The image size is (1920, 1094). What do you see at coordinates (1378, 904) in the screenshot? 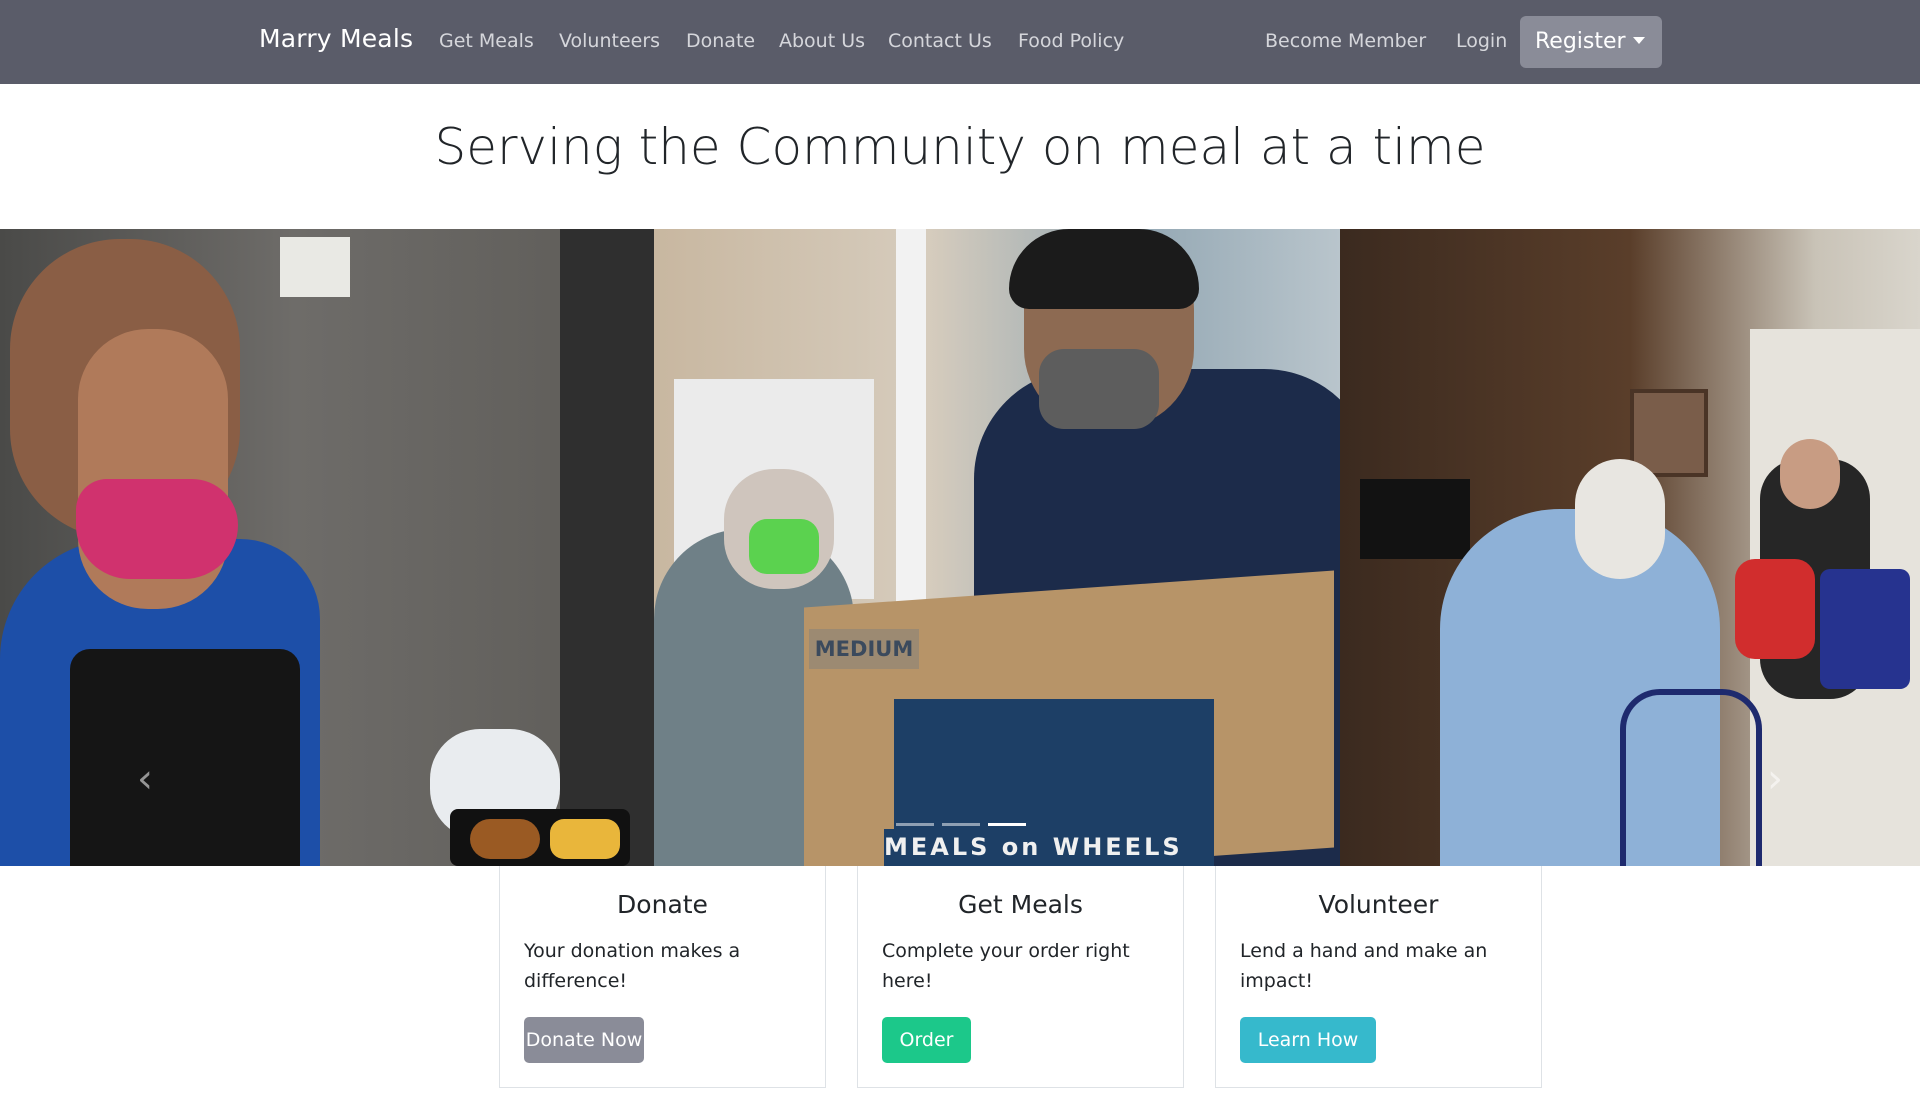
I see `volunteer-card-title: Volunteer` at bounding box center [1378, 904].